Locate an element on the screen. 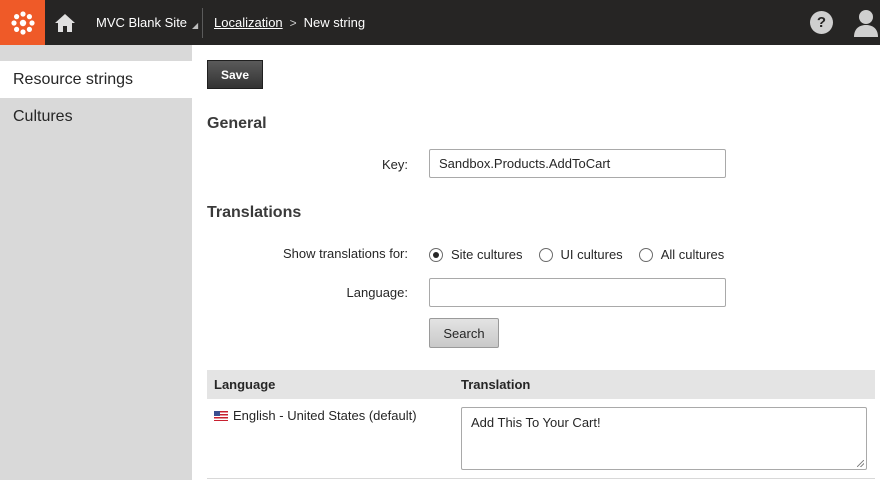 The width and height of the screenshot is (880, 480). sidebar-item-label: Cultures is located at coordinates (43, 116).